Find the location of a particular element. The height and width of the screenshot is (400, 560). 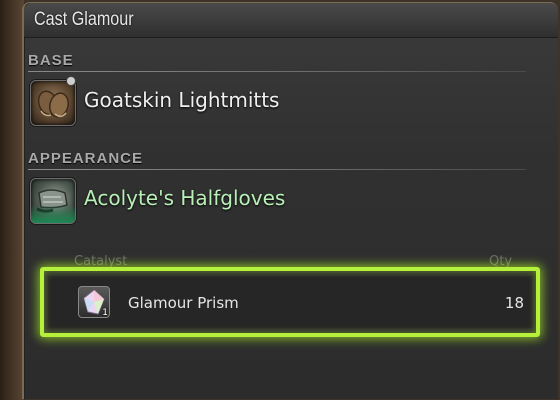

leather-gloves-icon is located at coordinates (53, 103).